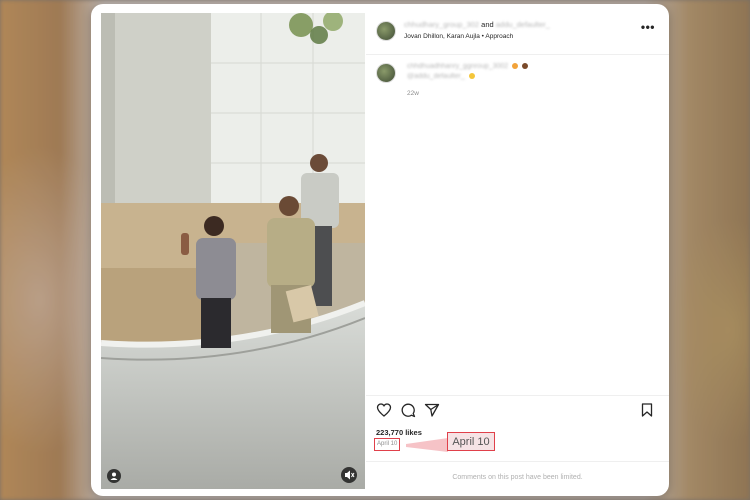 This screenshot has height=500, width=750. Describe the element at coordinates (432, 410) in the screenshot. I see `share-icon` at that location.